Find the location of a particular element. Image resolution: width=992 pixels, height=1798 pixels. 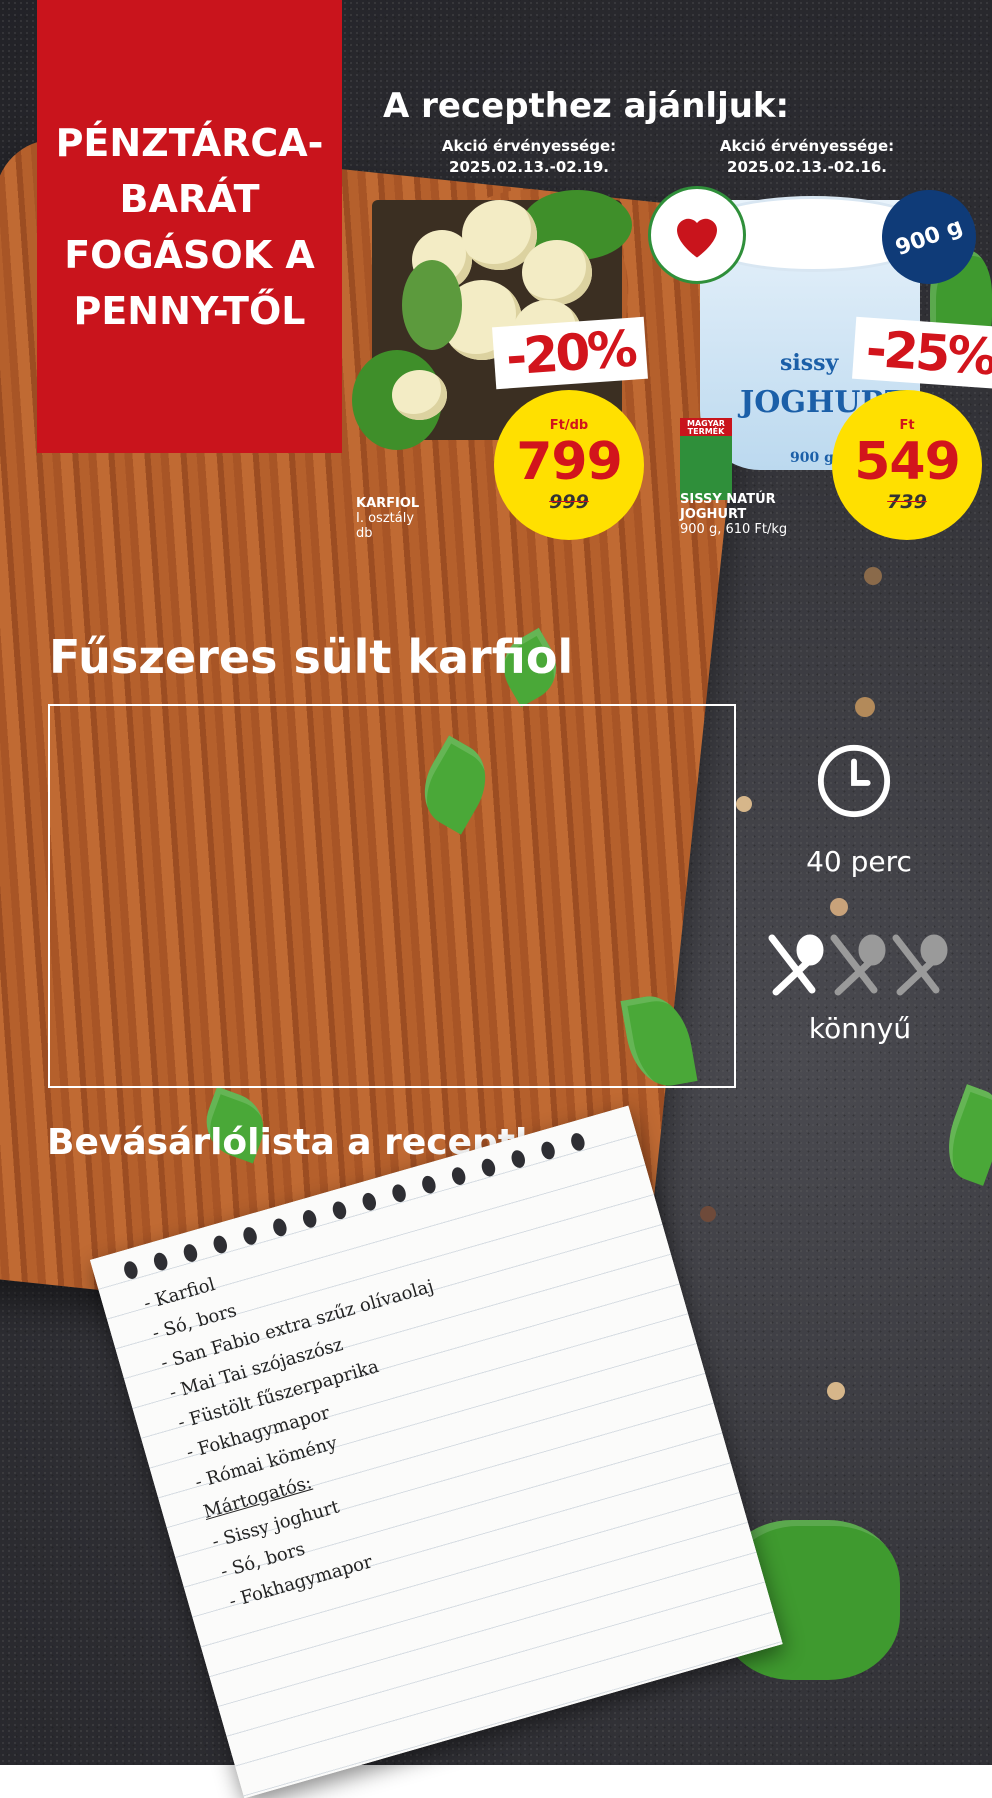

price-tag-cauliflower: Ft/db 799 999 is located at coordinates (569, 465).